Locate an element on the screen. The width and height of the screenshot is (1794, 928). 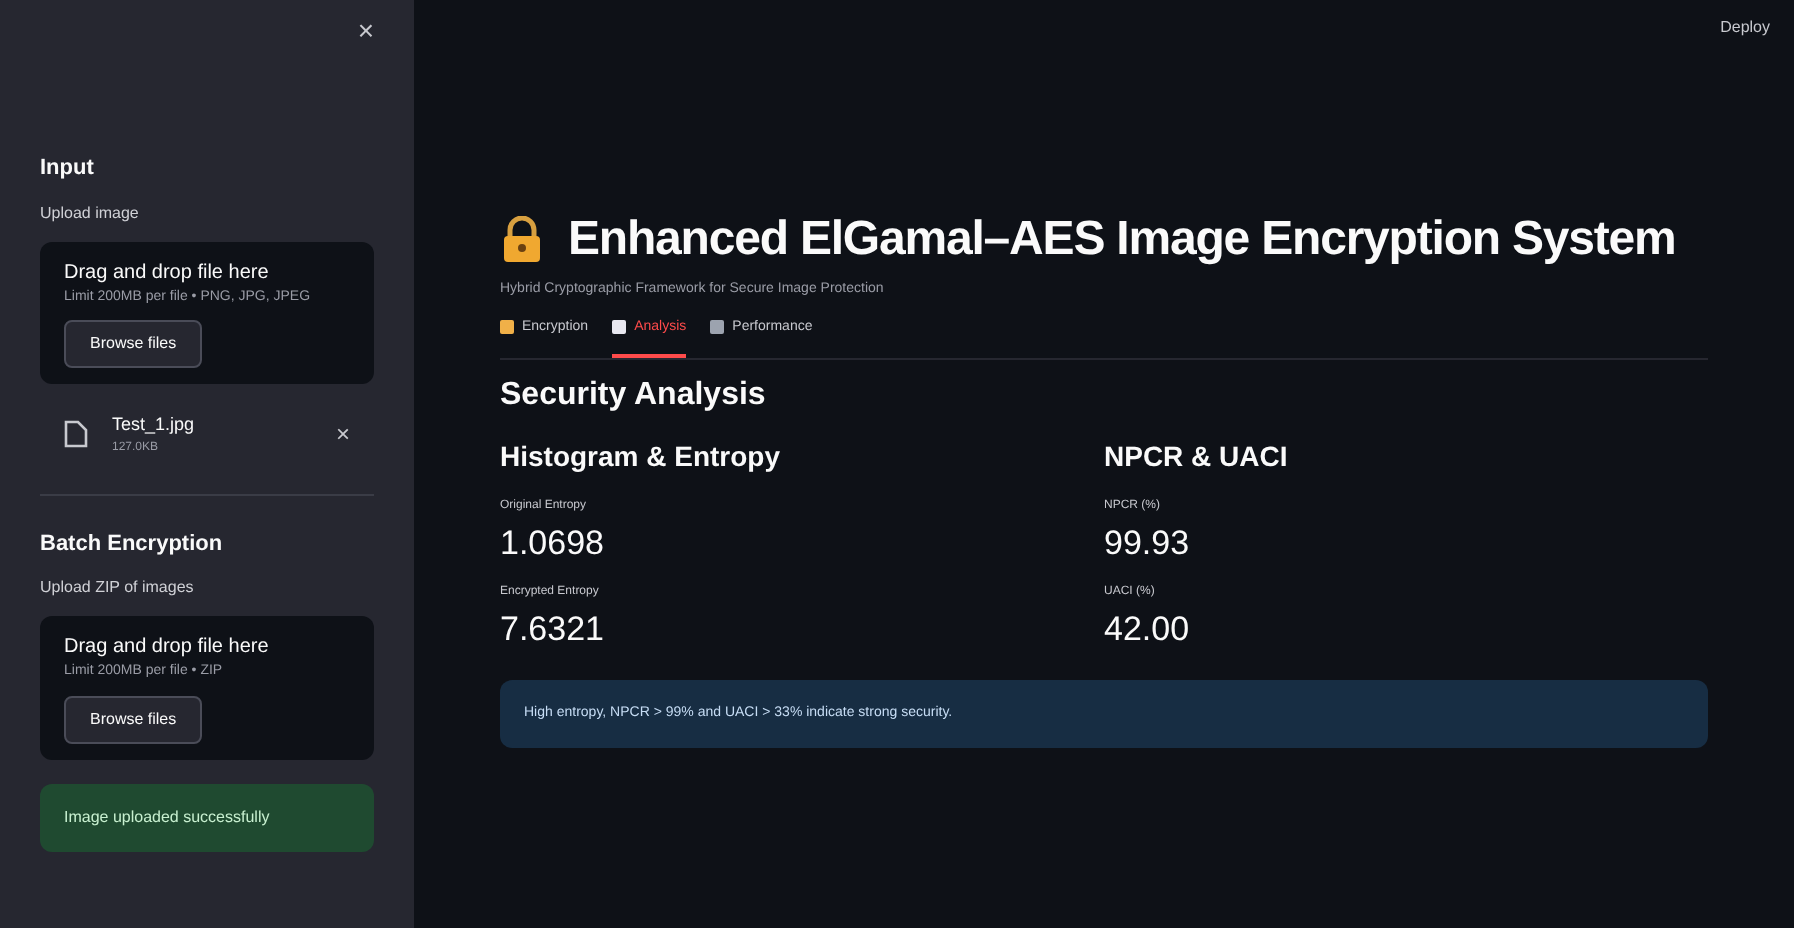
file-name: Test_1.jpg is located at coordinates (153, 425).